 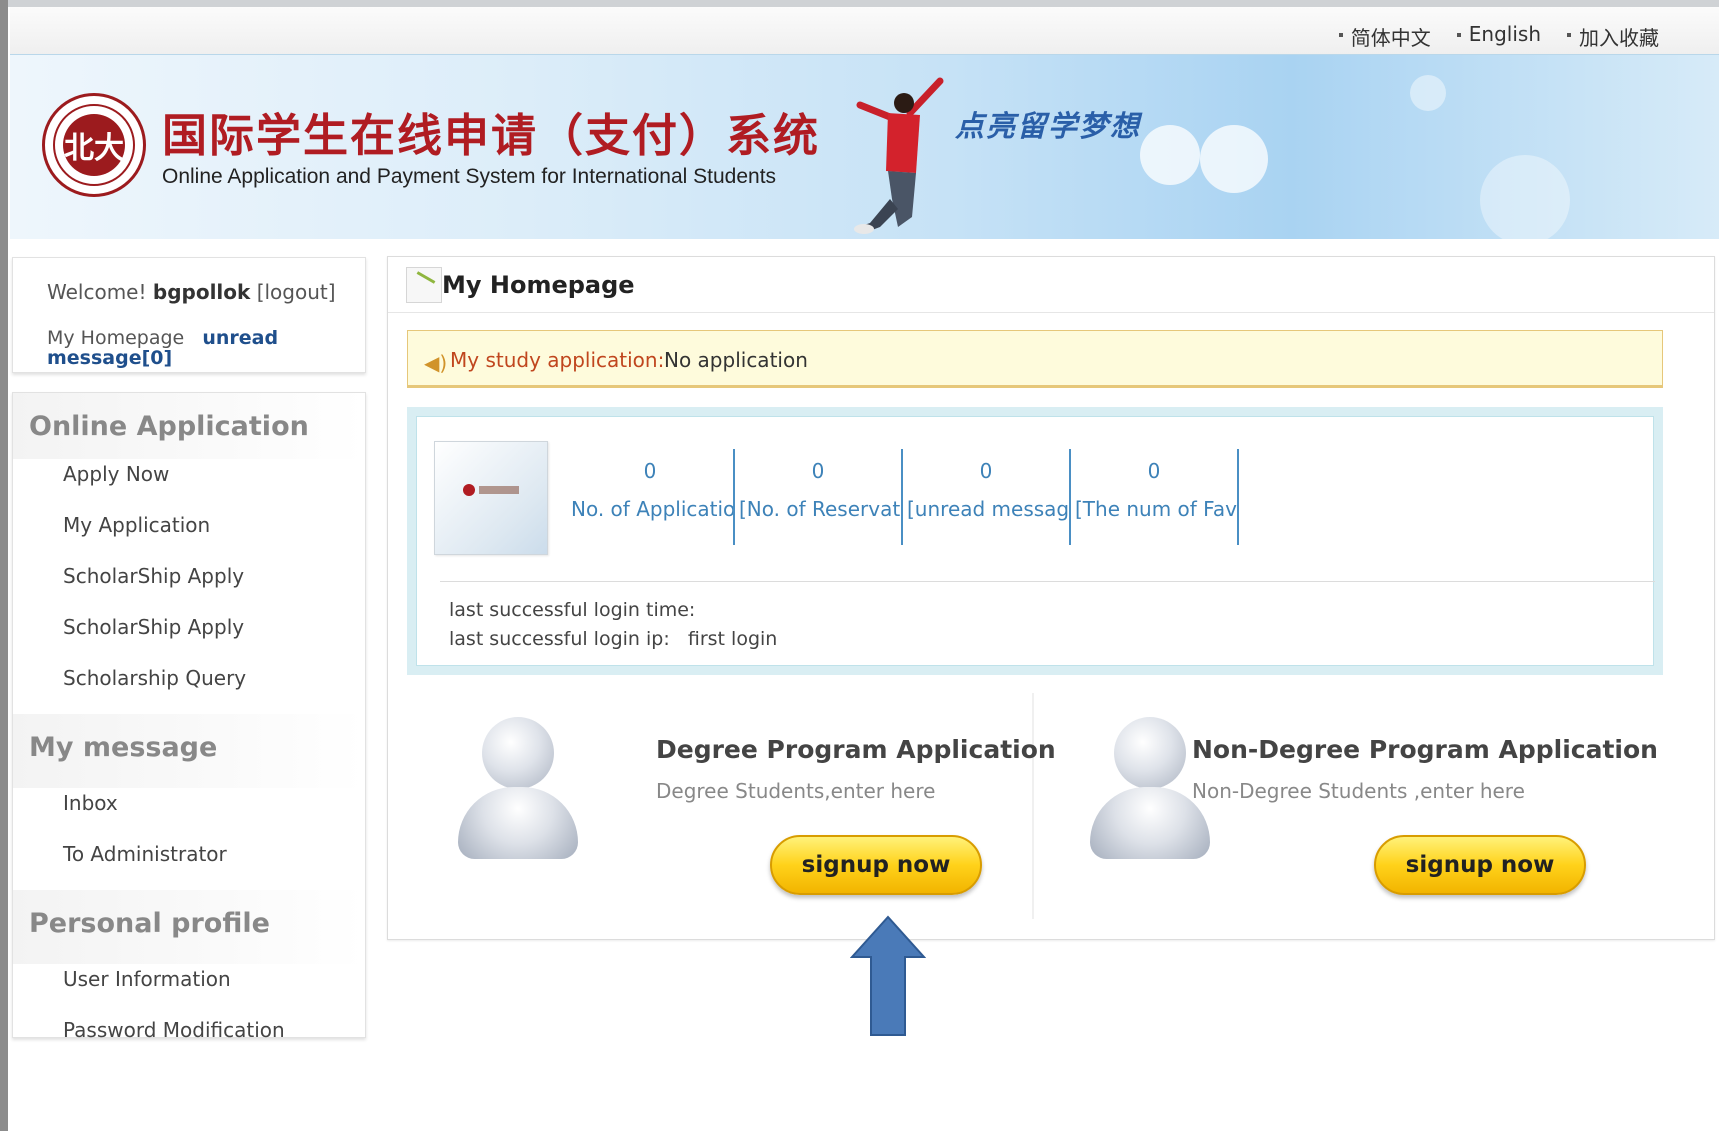 I want to click on stats-divider, so click(x=1047, y=581).